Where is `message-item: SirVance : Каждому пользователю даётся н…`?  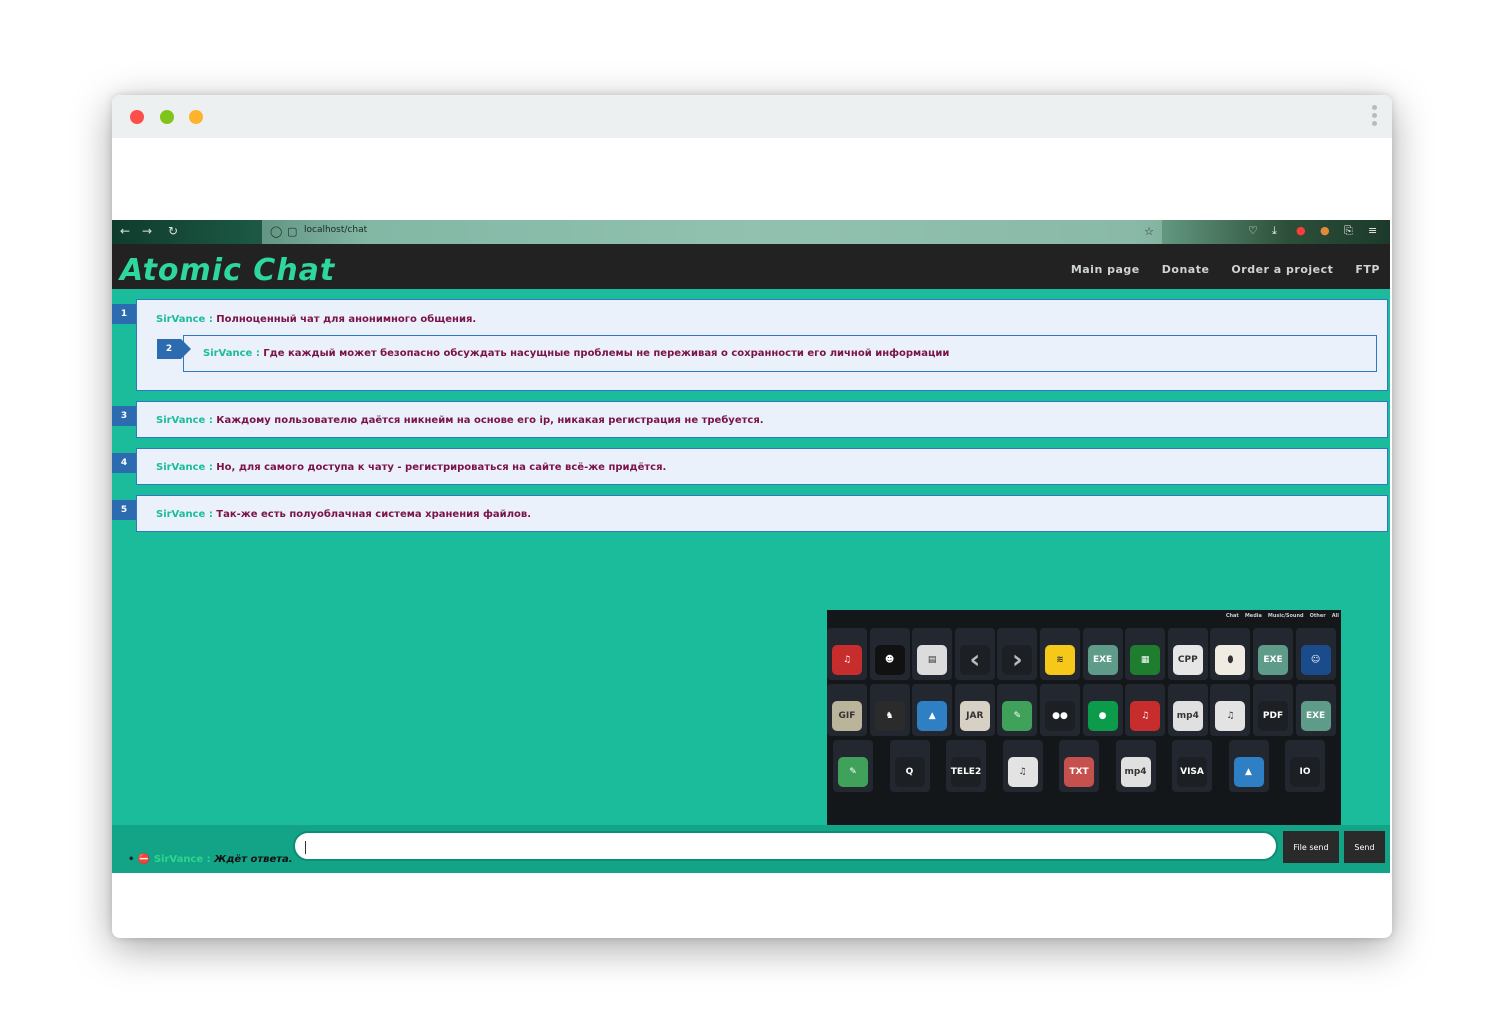 message-item: SirVance : Каждому пользователю даётся н… is located at coordinates (762, 419).